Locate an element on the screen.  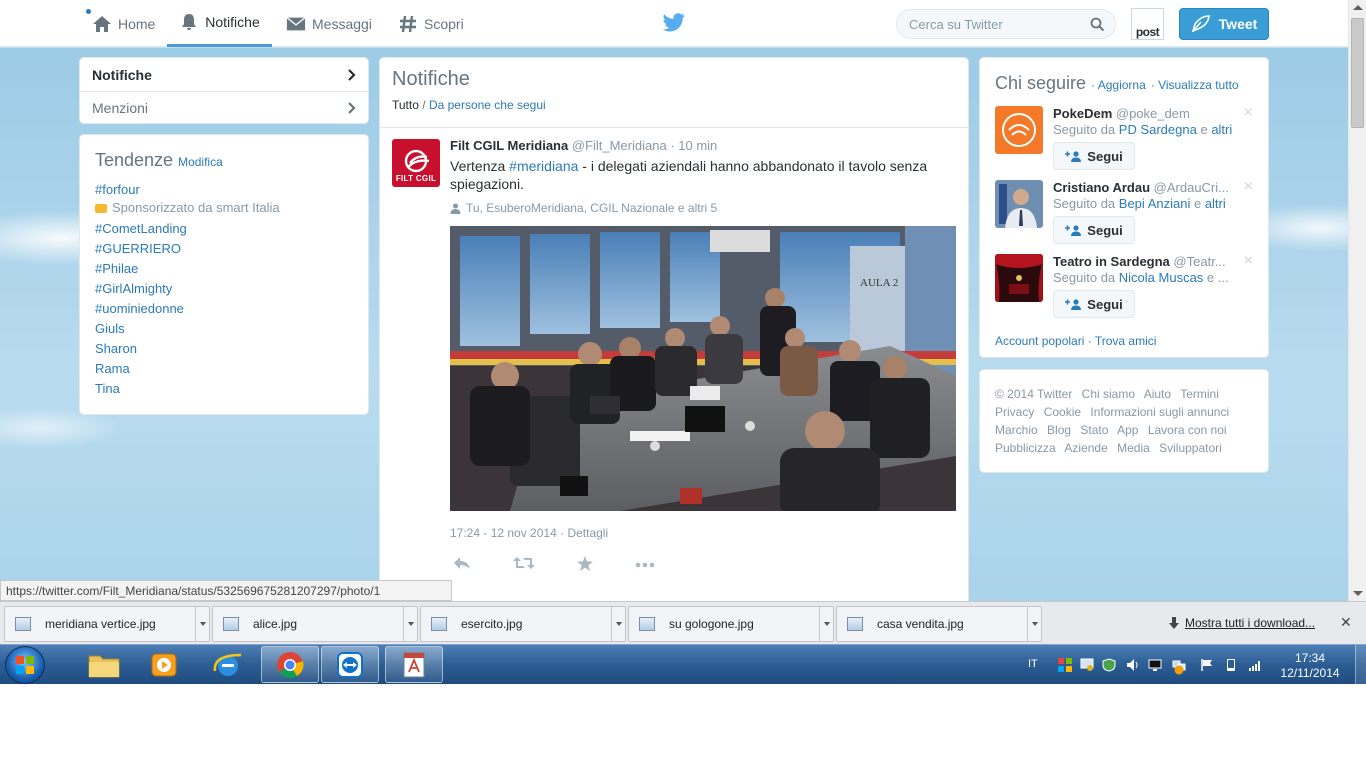
media-player-taskbar-button is located at coordinates (164, 664).